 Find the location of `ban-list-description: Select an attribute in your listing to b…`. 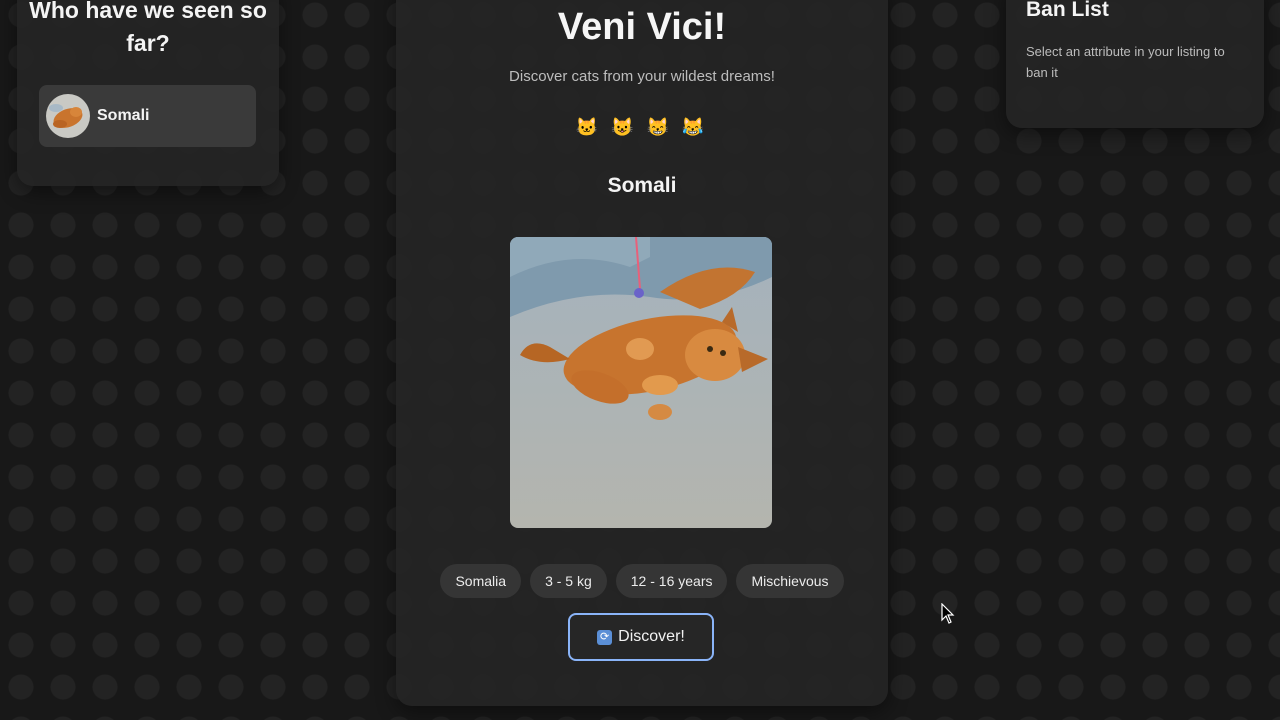

ban-list-description: Select an attribute in your listing to b… is located at coordinates (1125, 62).